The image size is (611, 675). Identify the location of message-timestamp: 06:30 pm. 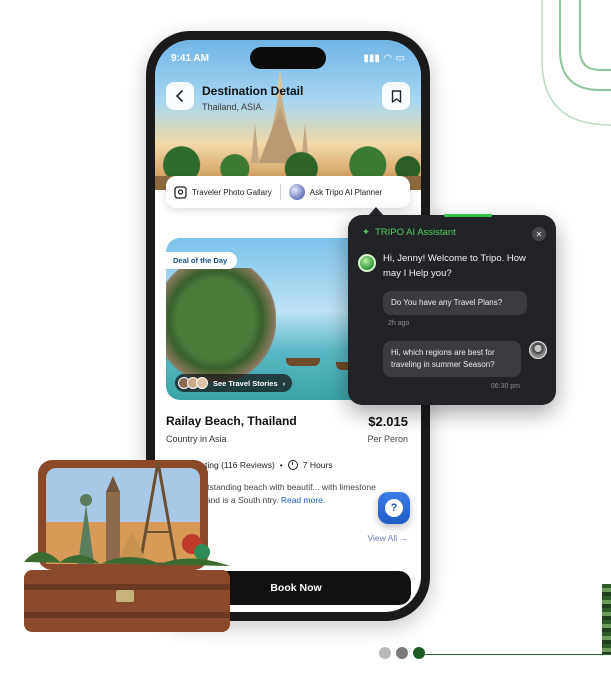
(505, 386).